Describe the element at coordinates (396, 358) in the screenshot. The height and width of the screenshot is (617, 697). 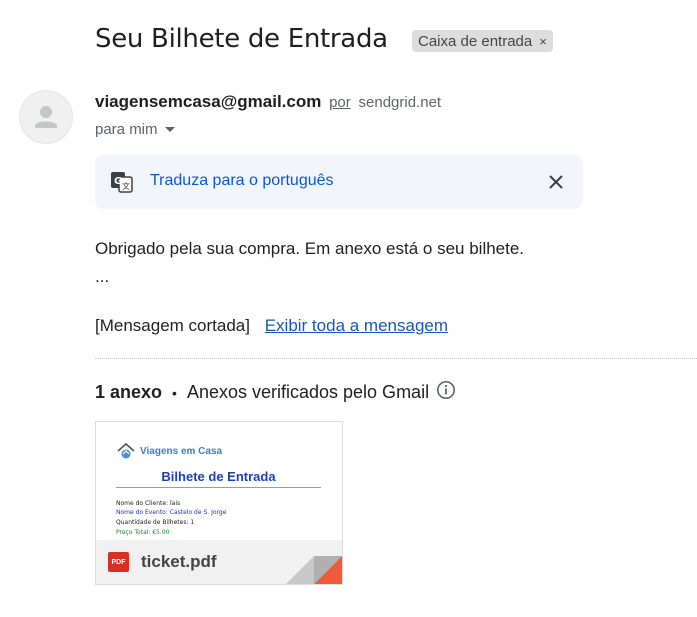
I see `divider` at that location.